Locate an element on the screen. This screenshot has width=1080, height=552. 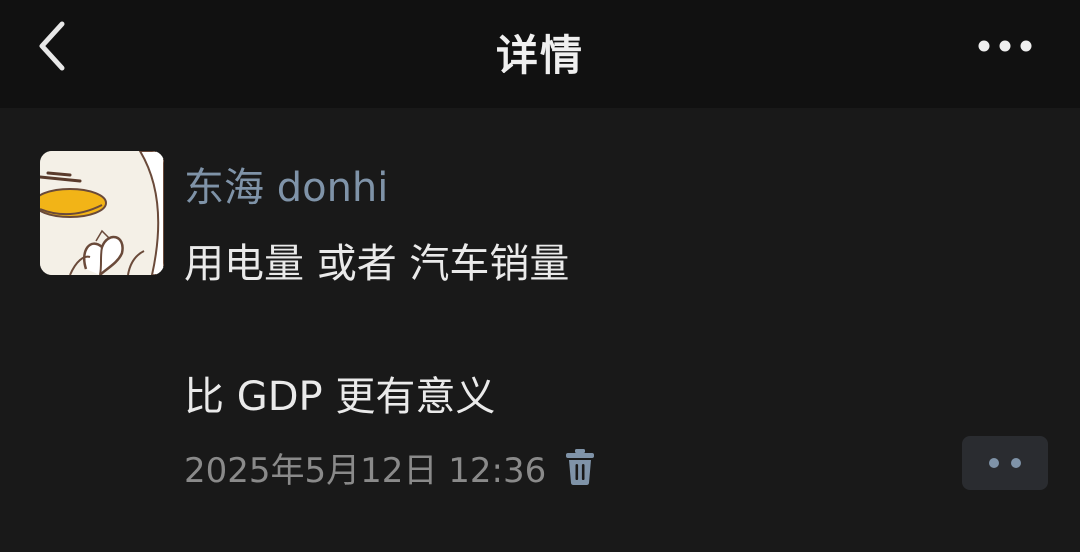
post-text-line: 用电量 或者 汽车销量 is located at coordinates (377, 264).